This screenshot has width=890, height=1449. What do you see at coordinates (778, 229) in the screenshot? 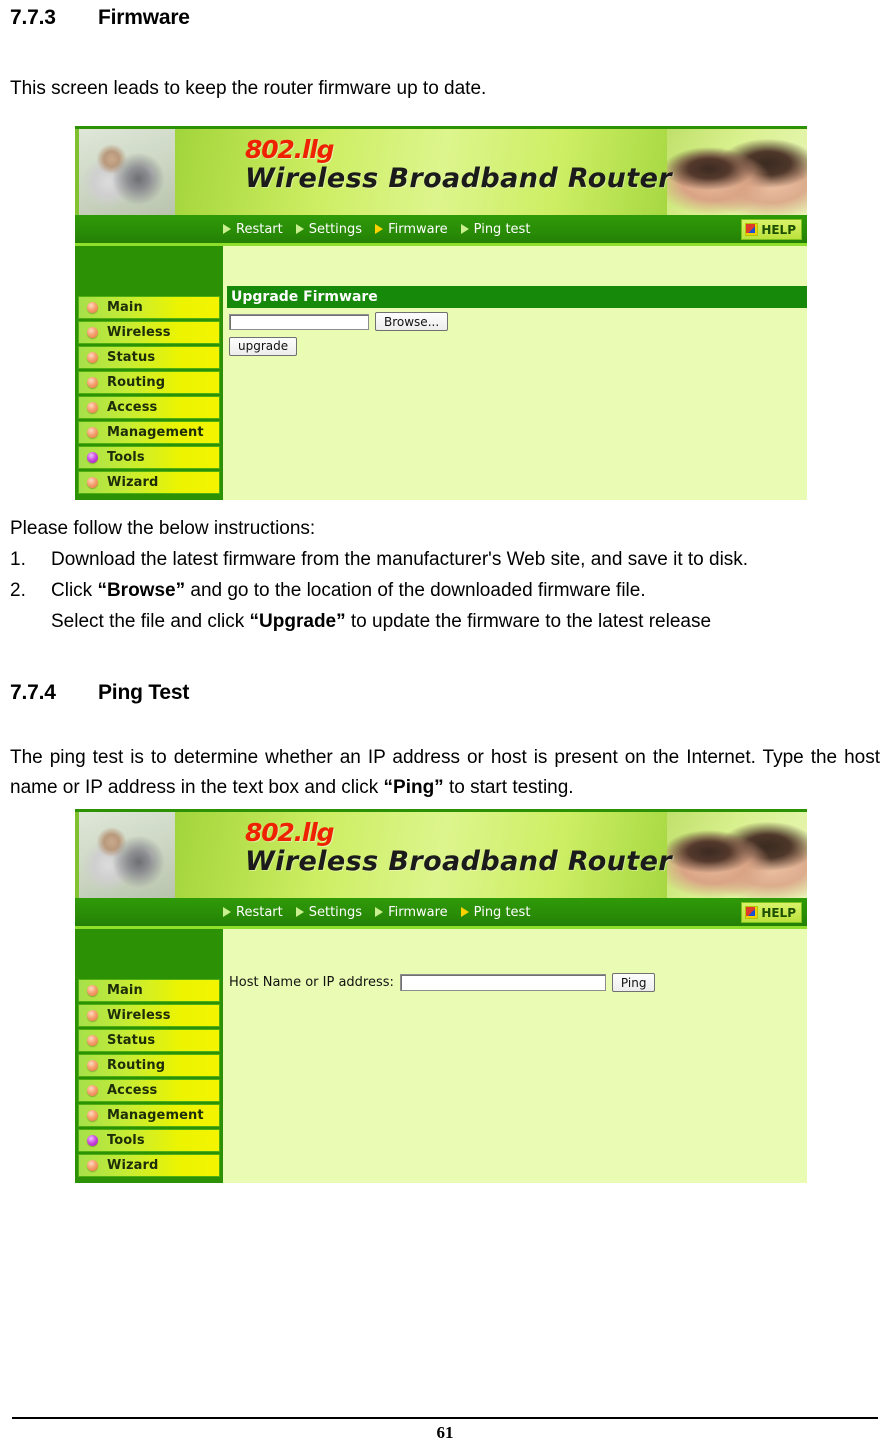
I see `help-label: HELP` at bounding box center [778, 229].